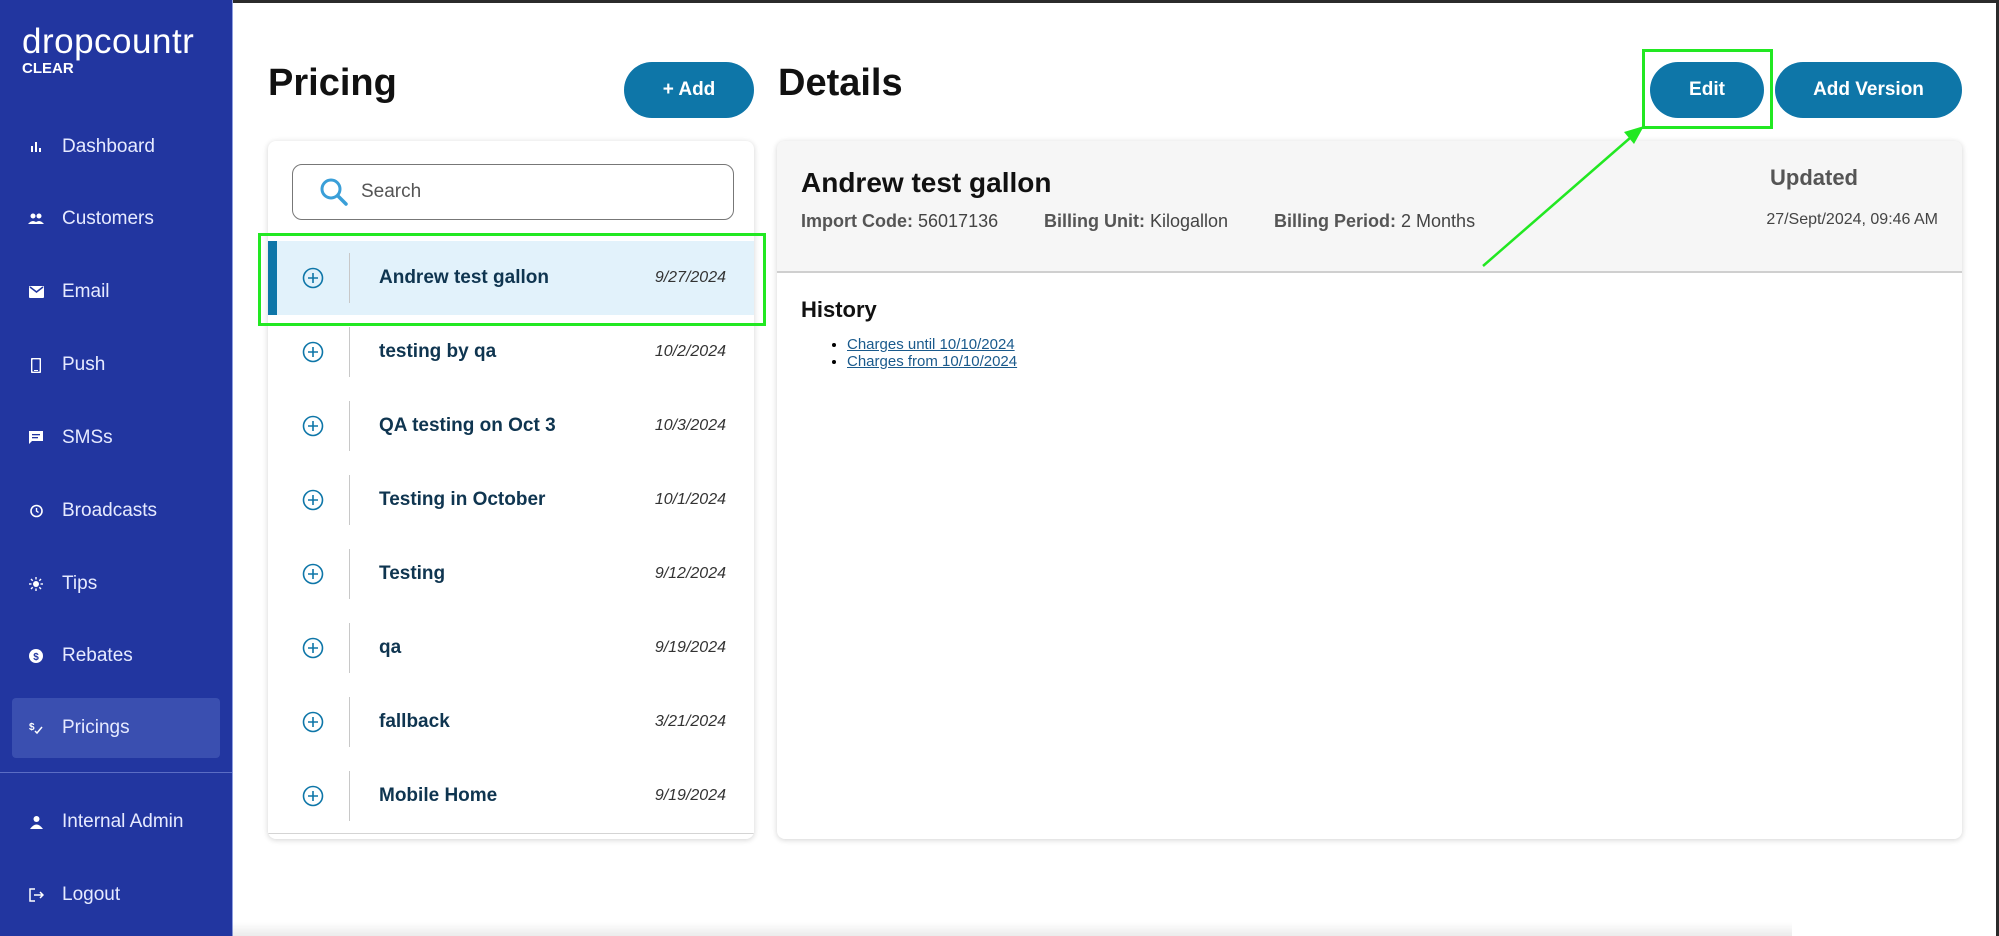  I want to click on pricing-name: Mobile Home, so click(438, 795).